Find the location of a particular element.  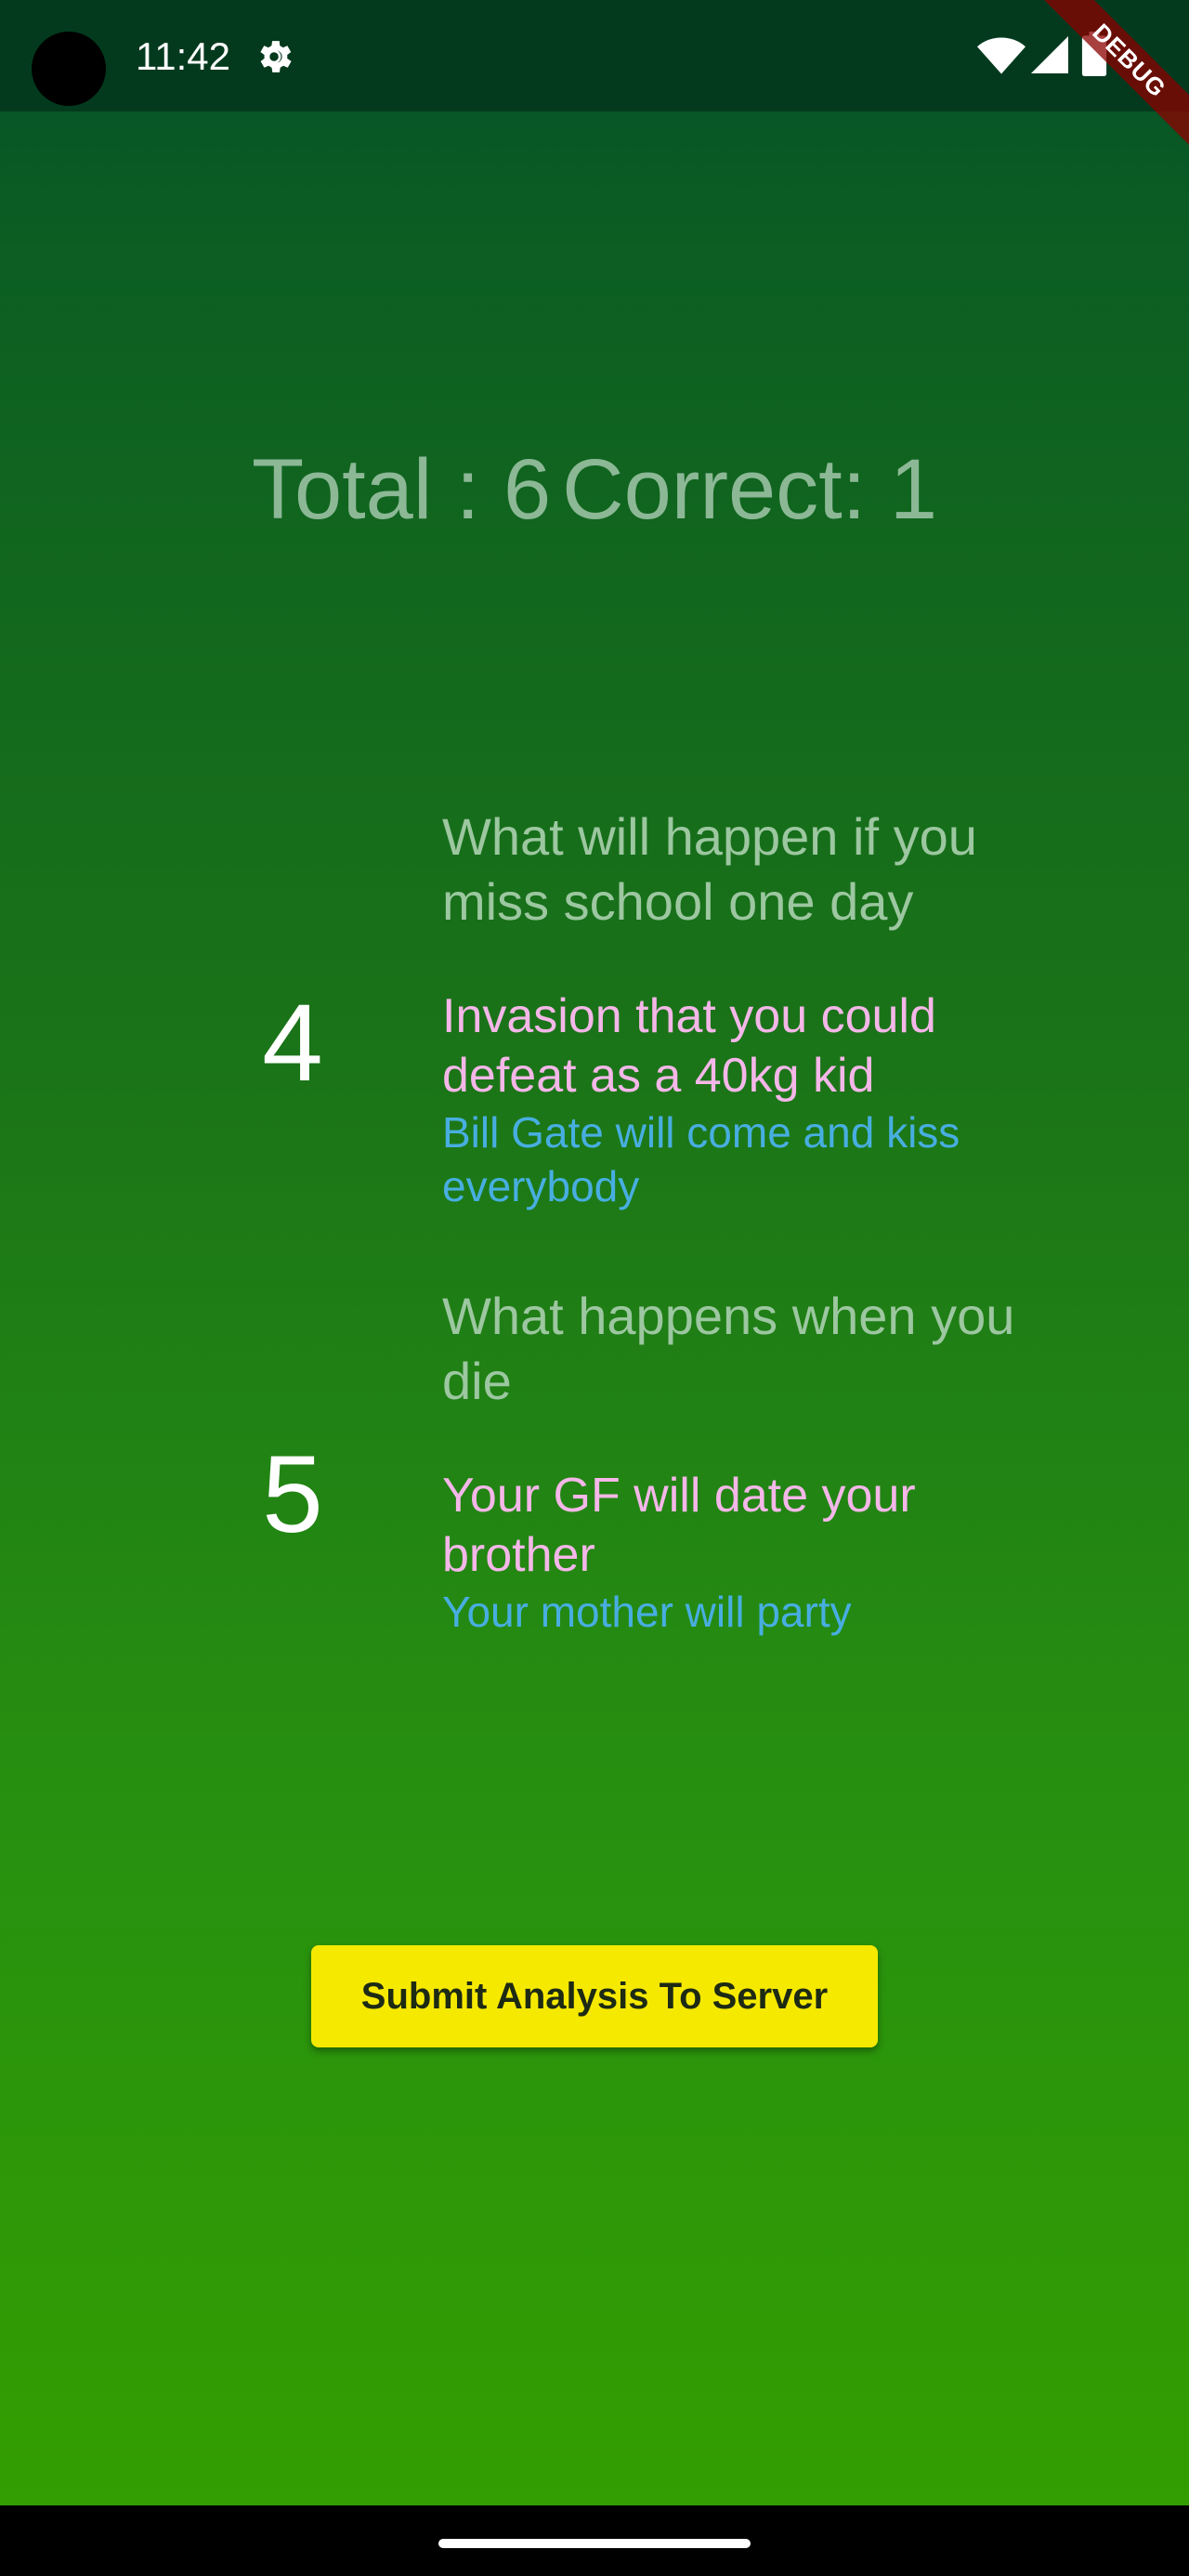

navigation-bar is located at coordinates (594, 2540).